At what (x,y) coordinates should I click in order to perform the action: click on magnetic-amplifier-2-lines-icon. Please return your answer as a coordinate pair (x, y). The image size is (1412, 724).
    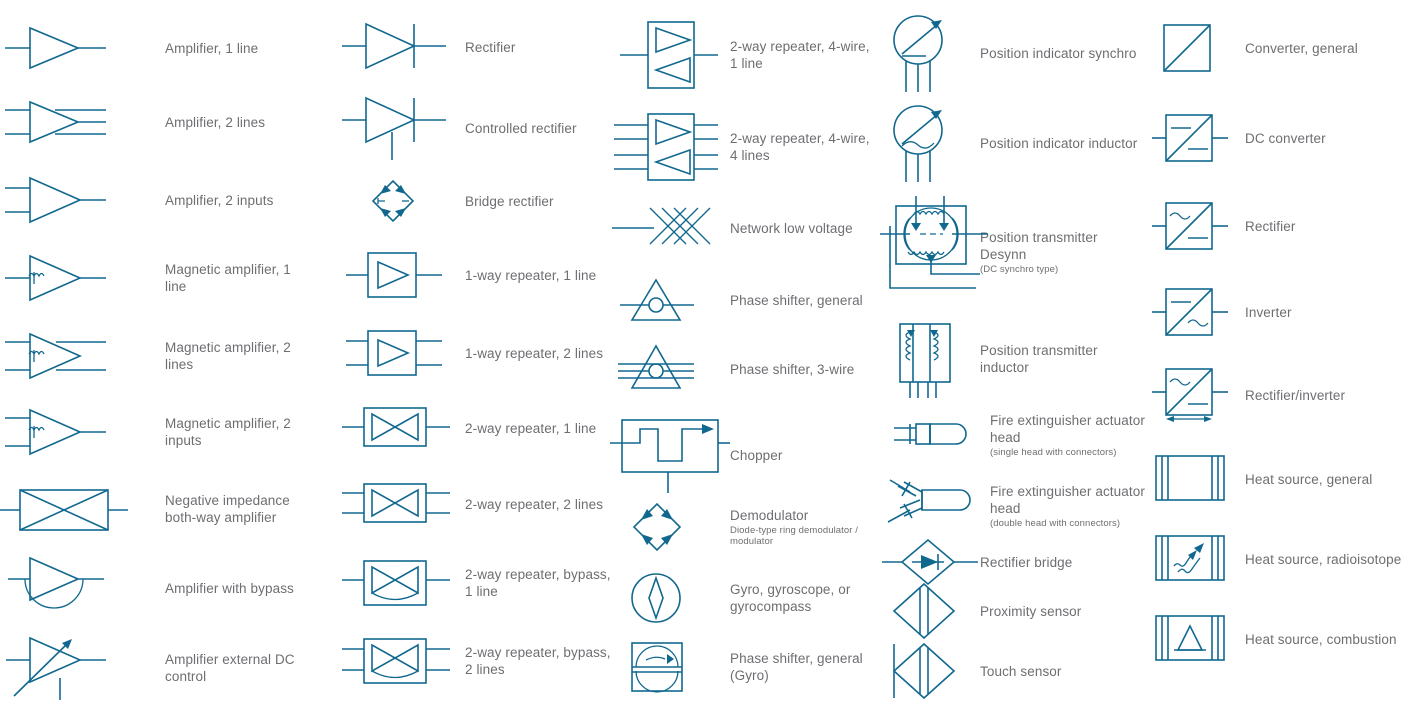
    Looking at the image, I should click on (60, 356).